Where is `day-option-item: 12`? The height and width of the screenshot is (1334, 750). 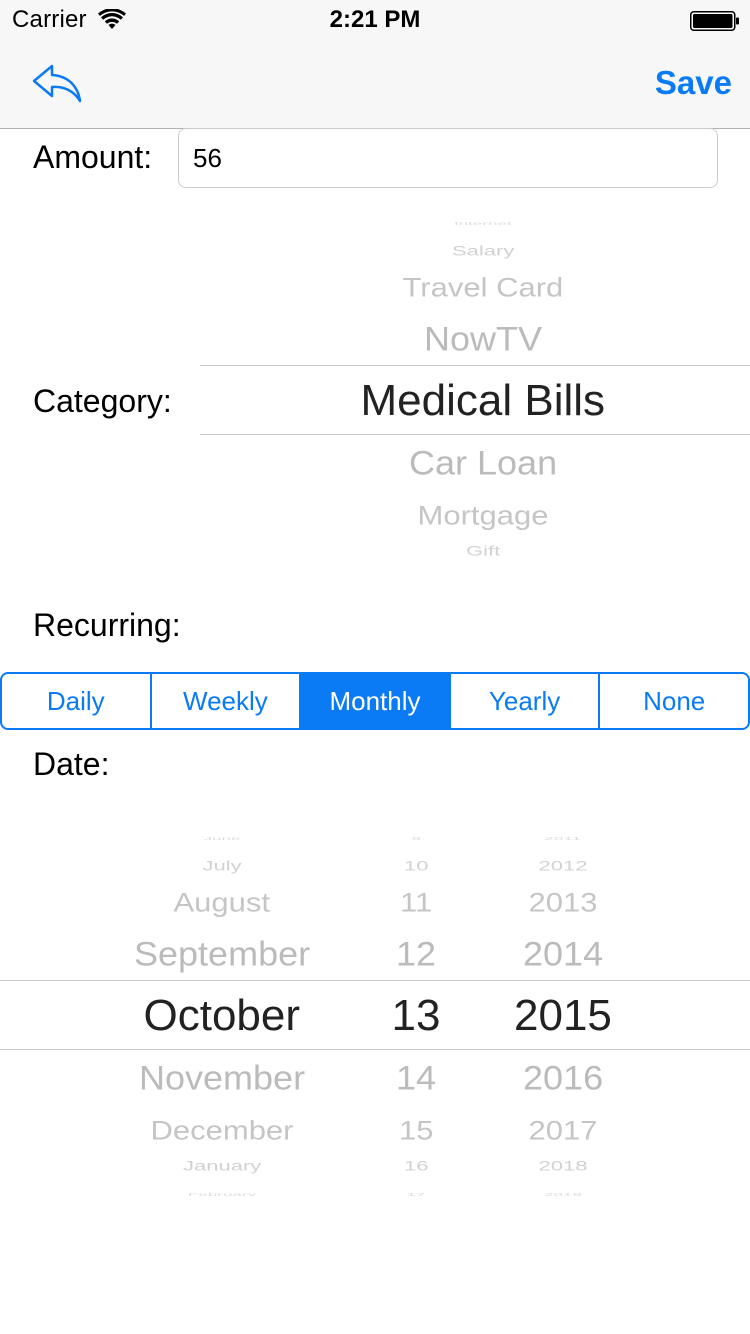 day-option-item: 12 is located at coordinates (416, 953).